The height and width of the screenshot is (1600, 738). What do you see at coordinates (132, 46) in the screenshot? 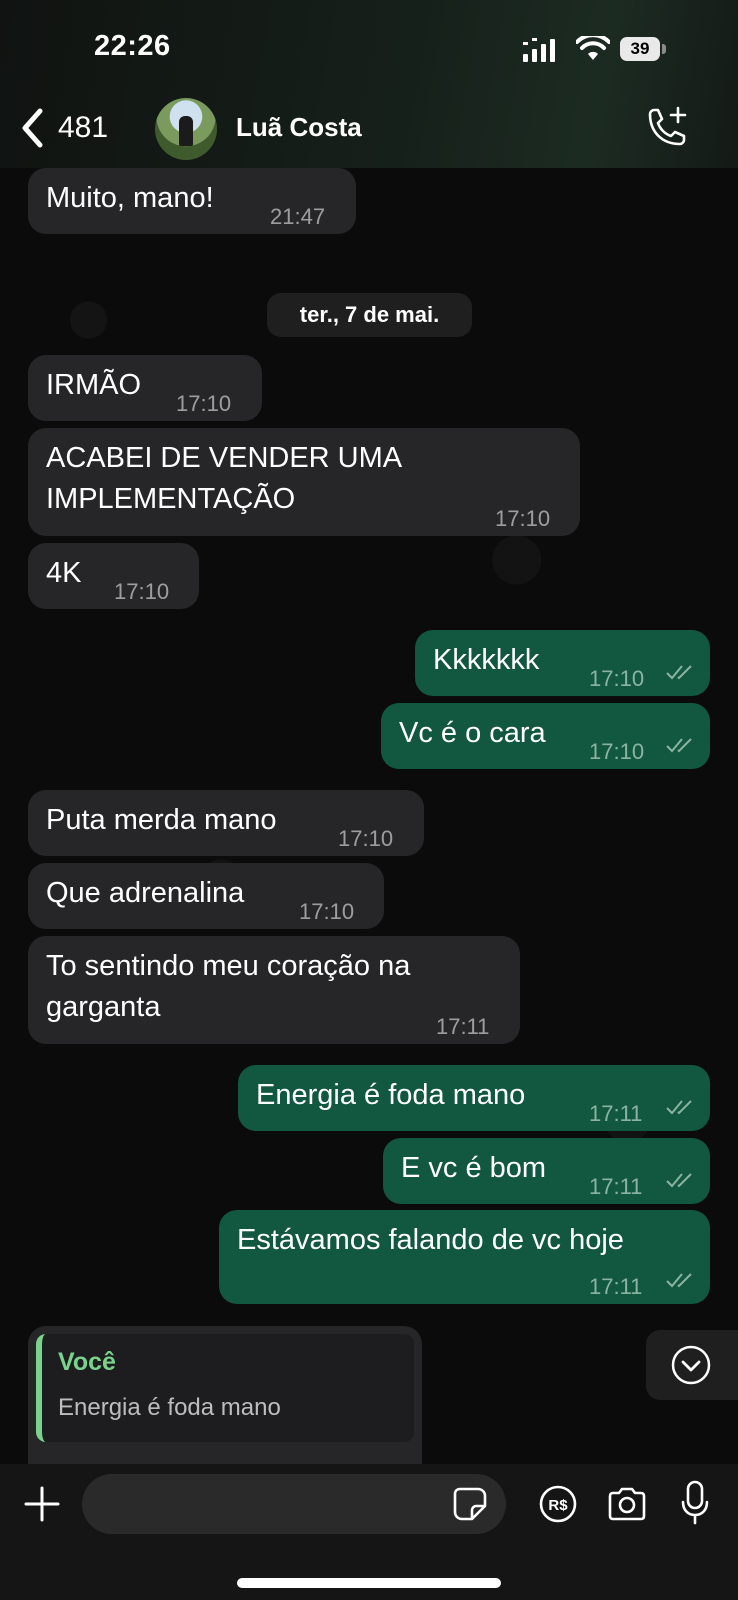
I see `status-time: 22:26` at bounding box center [132, 46].